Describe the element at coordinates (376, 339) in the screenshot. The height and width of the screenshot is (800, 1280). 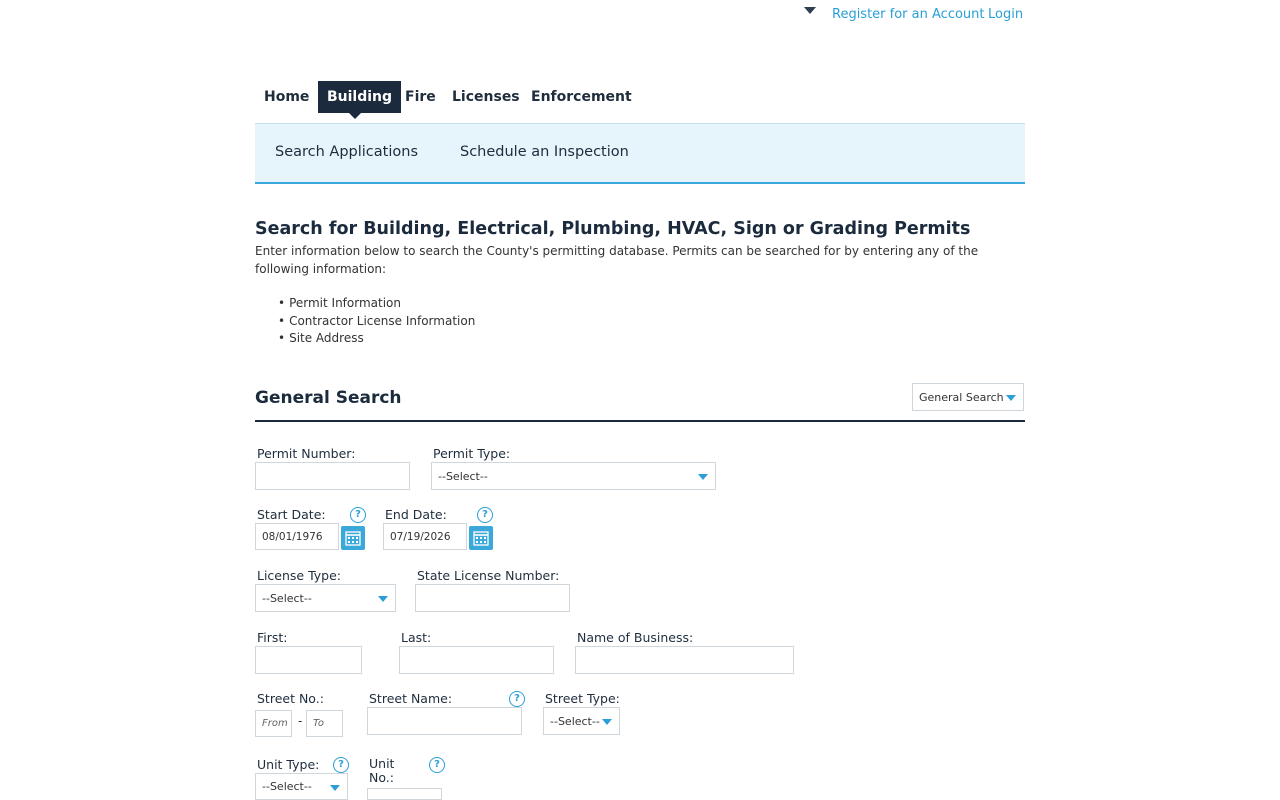
I see `list-item: Site Address` at that location.